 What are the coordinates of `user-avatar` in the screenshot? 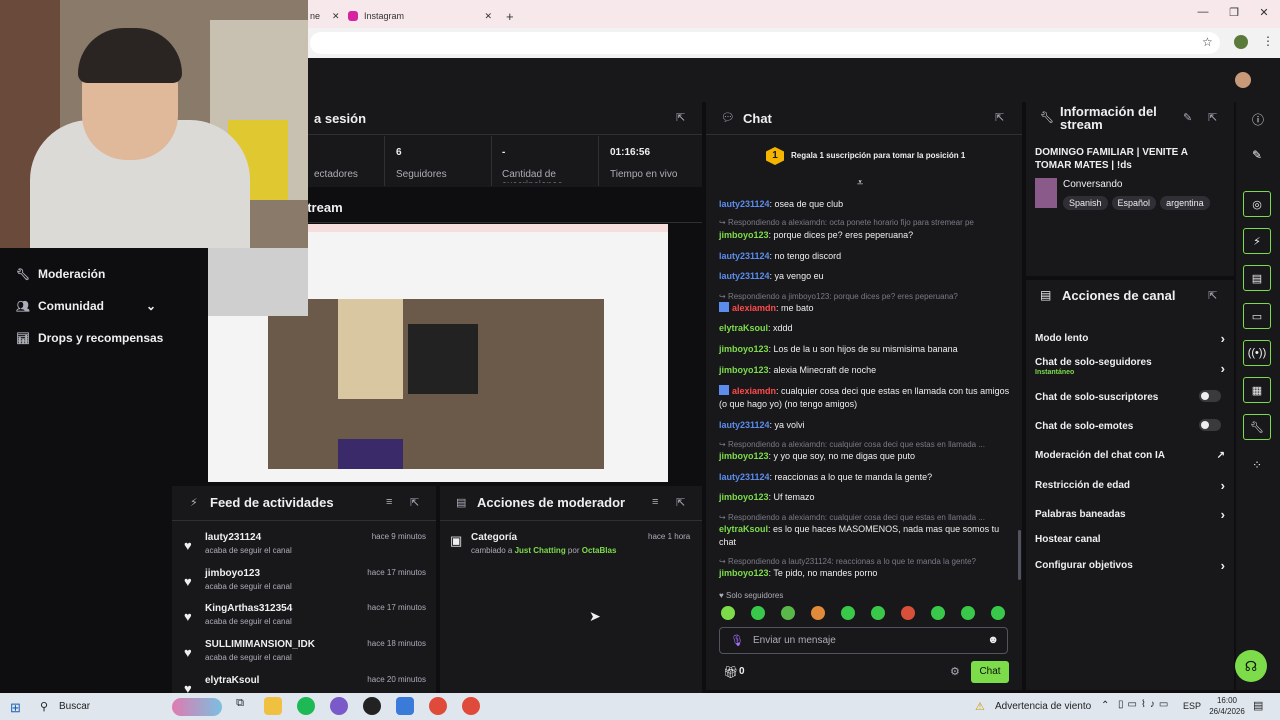 It's located at (1243, 80).